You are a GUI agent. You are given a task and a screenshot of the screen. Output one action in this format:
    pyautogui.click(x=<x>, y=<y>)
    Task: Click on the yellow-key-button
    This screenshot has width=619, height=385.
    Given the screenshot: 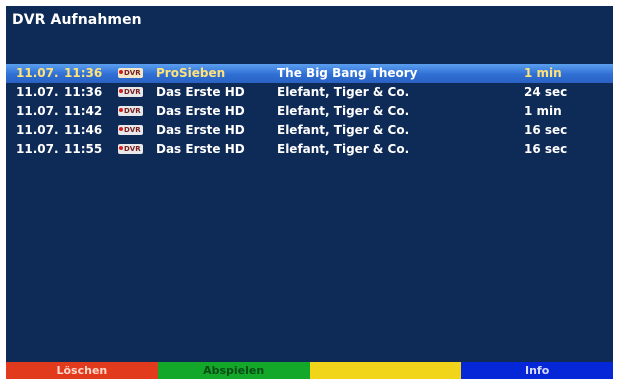 What is the action you would take?
    pyautogui.click(x=385, y=370)
    